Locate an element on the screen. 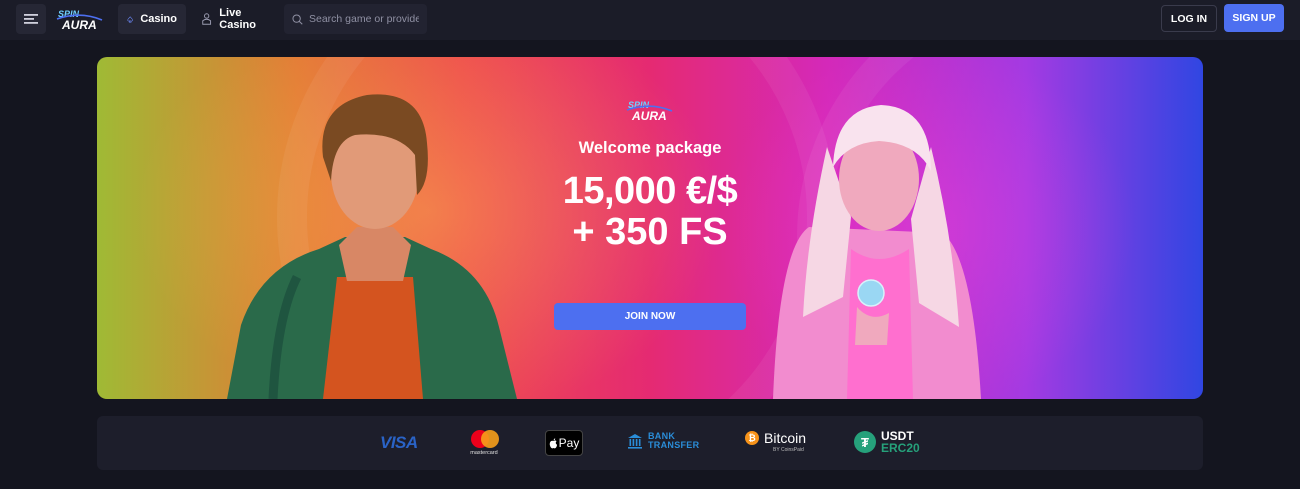 The image size is (1300, 489). search-input is located at coordinates (364, 19).